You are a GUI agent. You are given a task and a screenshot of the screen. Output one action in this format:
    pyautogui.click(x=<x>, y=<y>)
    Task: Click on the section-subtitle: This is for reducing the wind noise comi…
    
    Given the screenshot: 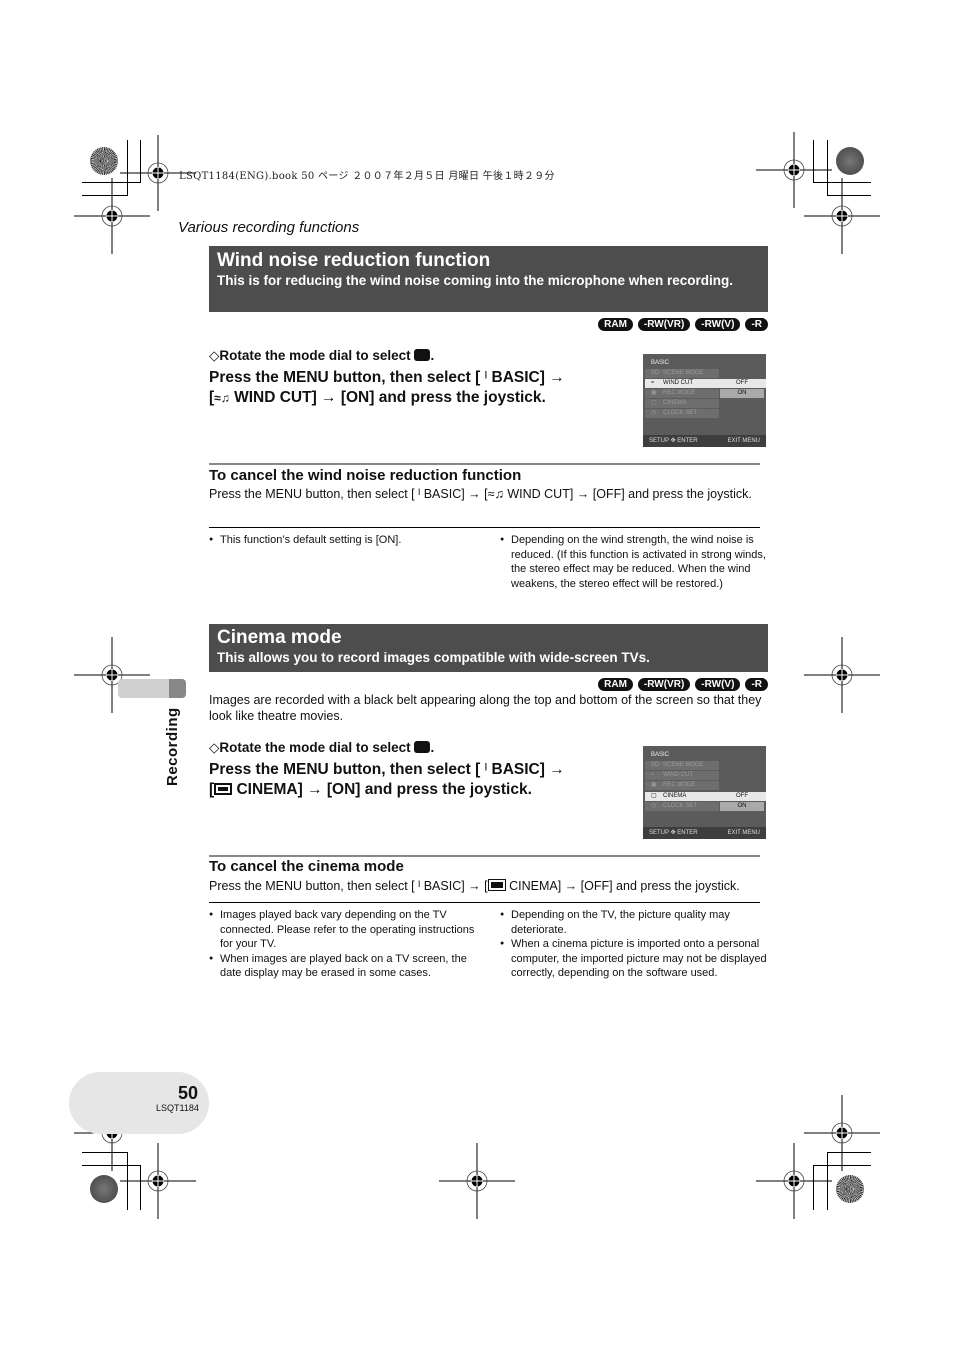 What is the action you would take?
    pyautogui.click(x=475, y=280)
    